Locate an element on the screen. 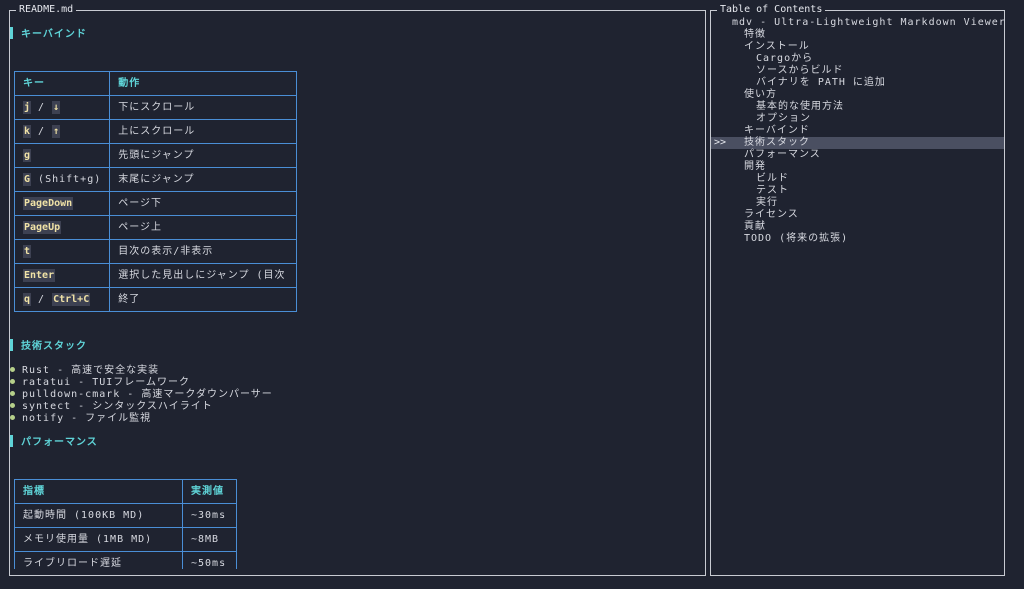 Image resolution: width=1024 pixels, height=589 pixels. key-code: t is located at coordinates (27, 251).